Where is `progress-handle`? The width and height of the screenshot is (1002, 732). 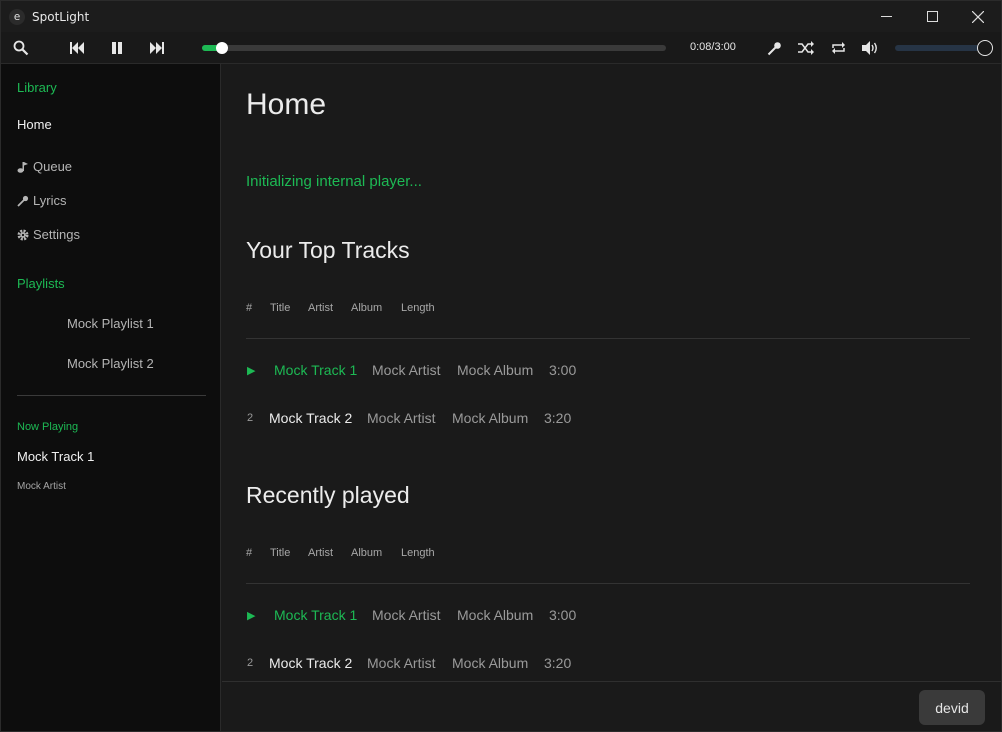
progress-handle is located at coordinates (222, 48).